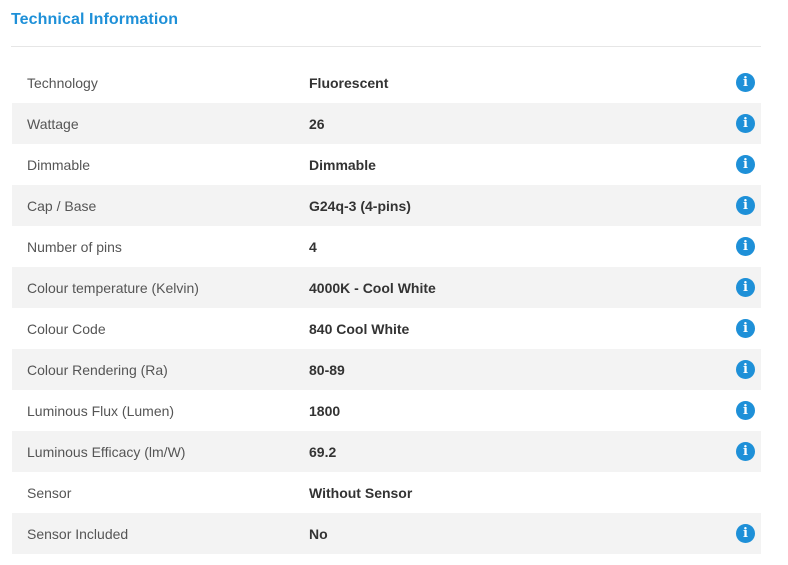  I want to click on spec-label: Dimmable, so click(59, 164).